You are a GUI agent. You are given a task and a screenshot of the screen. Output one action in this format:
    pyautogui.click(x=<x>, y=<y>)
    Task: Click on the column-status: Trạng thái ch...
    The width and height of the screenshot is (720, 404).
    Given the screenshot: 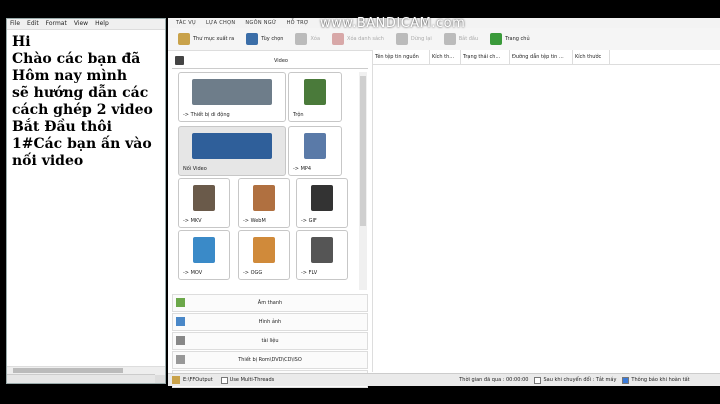 What is the action you would take?
    pyautogui.click(x=485, y=57)
    